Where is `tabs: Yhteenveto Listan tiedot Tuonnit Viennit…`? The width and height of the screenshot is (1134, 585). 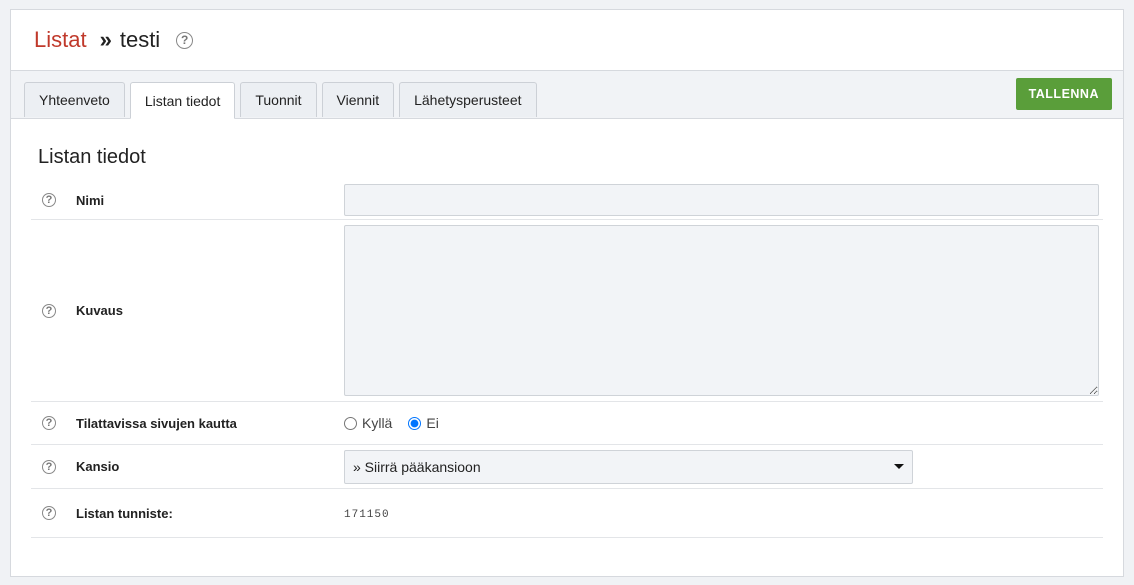 tabs: Yhteenveto Listan tiedot Tuonnit Viennit… is located at coordinates (283, 100).